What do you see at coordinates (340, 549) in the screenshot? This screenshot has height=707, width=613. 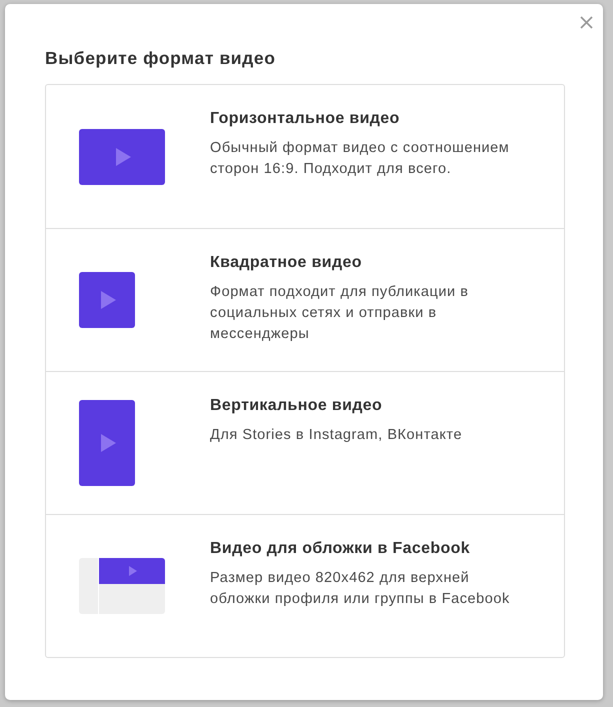 I see `format-title: Видео для обложки в Facebook` at bounding box center [340, 549].